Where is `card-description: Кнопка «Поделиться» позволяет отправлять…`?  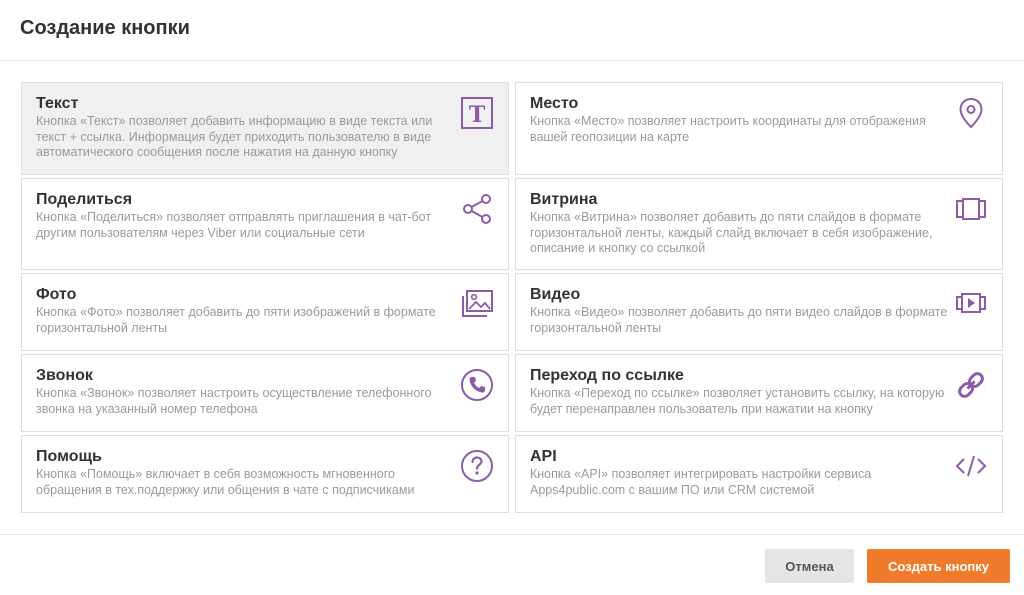 card-description: Кнопка «Поделиться» позволяет отправлять… is located at coordinates (234, 225).